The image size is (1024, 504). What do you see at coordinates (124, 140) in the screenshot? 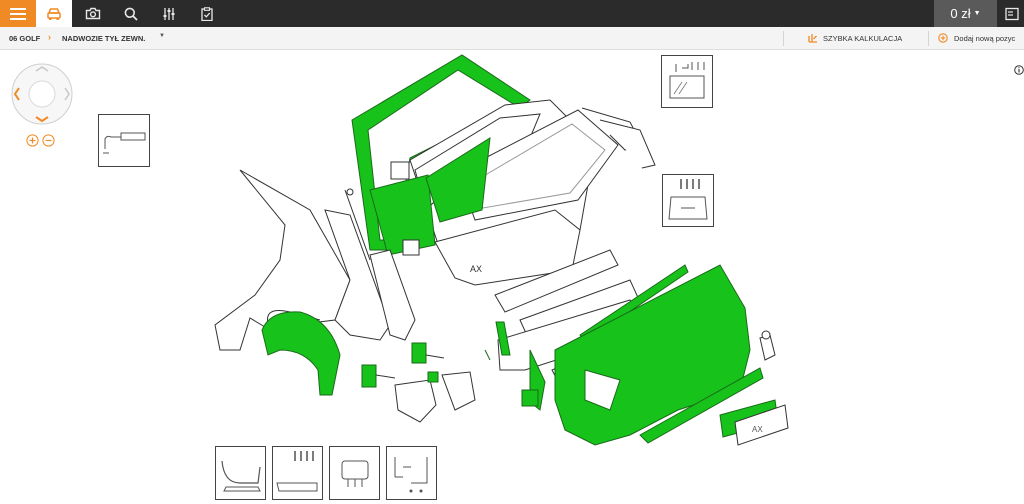
I see `thumbnail-tool` at bounding box center [124, 140].